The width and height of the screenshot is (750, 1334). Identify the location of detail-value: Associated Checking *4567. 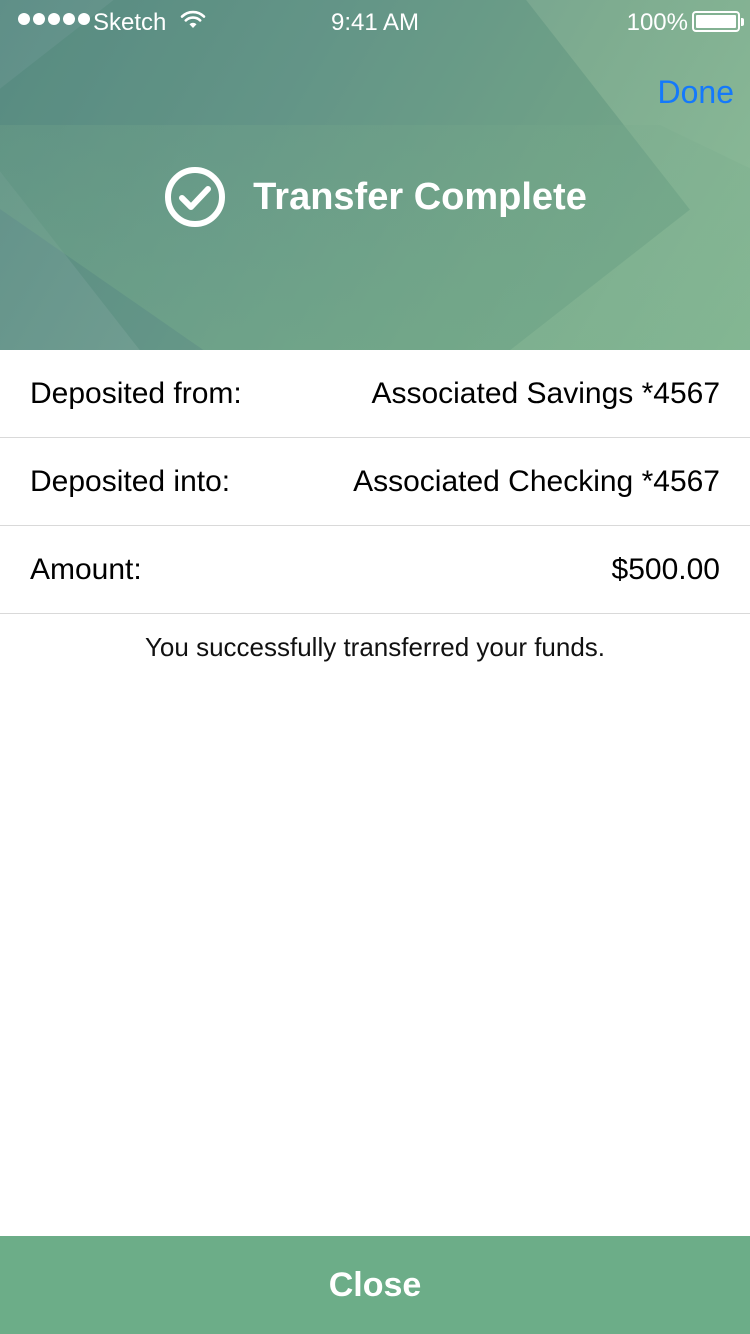
(536, 481).